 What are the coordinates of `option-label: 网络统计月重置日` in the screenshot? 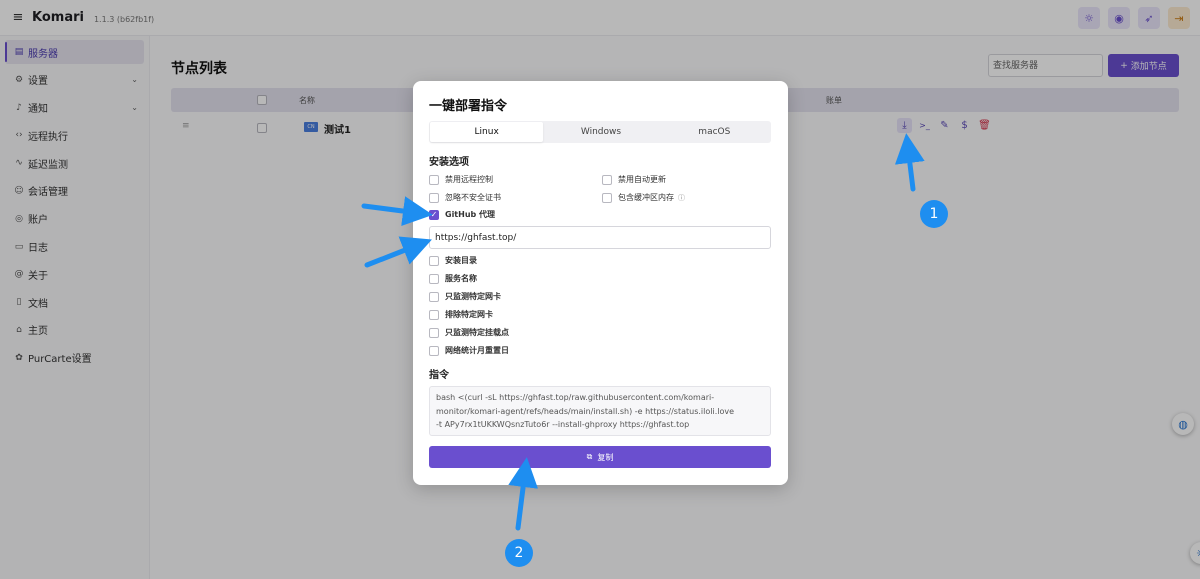 It's located at (477, 350).